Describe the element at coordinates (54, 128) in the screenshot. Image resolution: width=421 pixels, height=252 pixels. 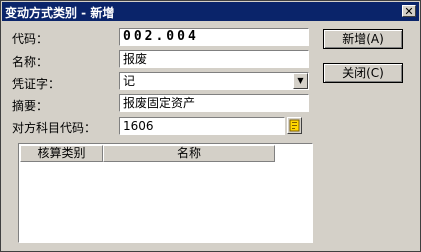
I see `account-code-label: 对方科目代码：` at that location.